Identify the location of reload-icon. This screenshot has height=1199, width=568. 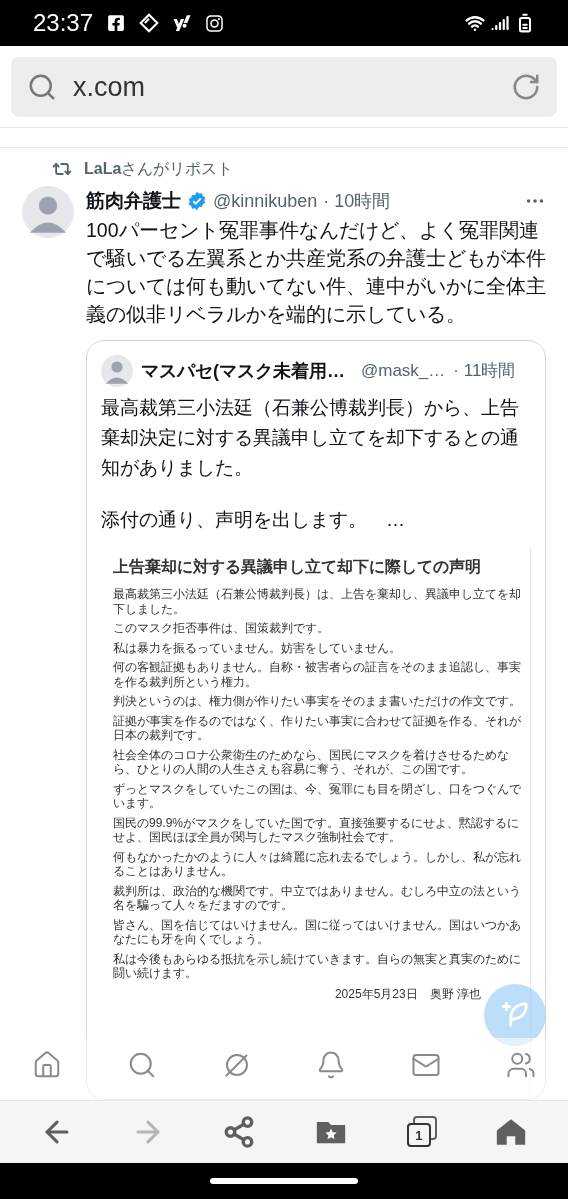
(526, 87).